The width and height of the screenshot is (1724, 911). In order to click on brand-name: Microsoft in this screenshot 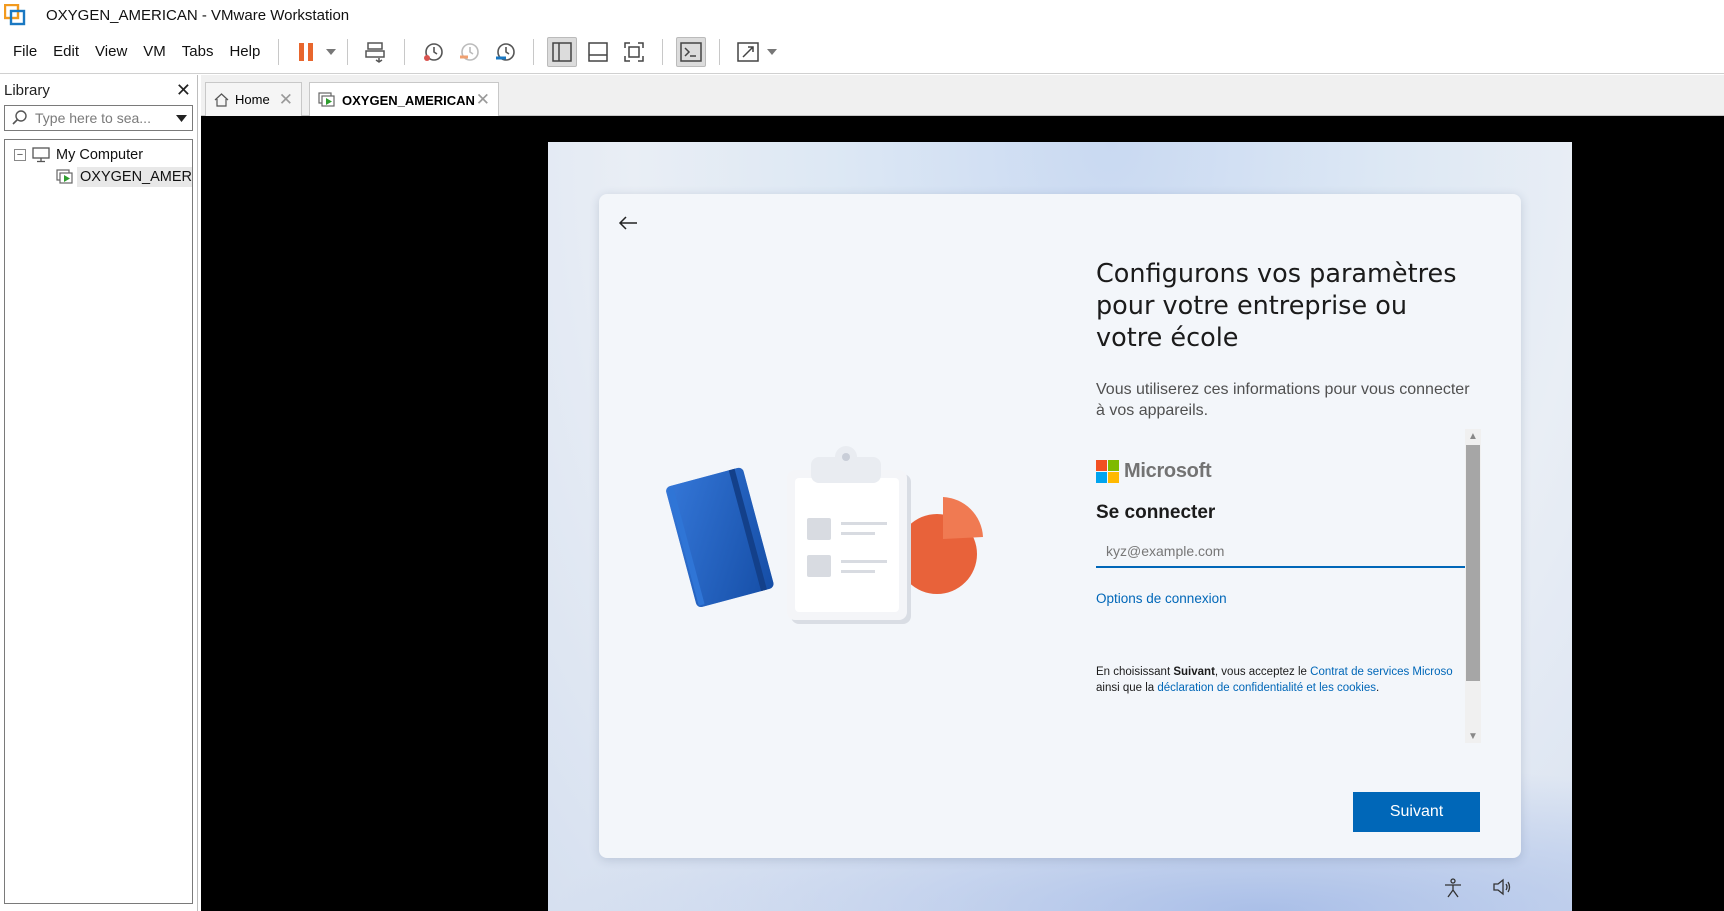, I will do `click(1168, 471)`.